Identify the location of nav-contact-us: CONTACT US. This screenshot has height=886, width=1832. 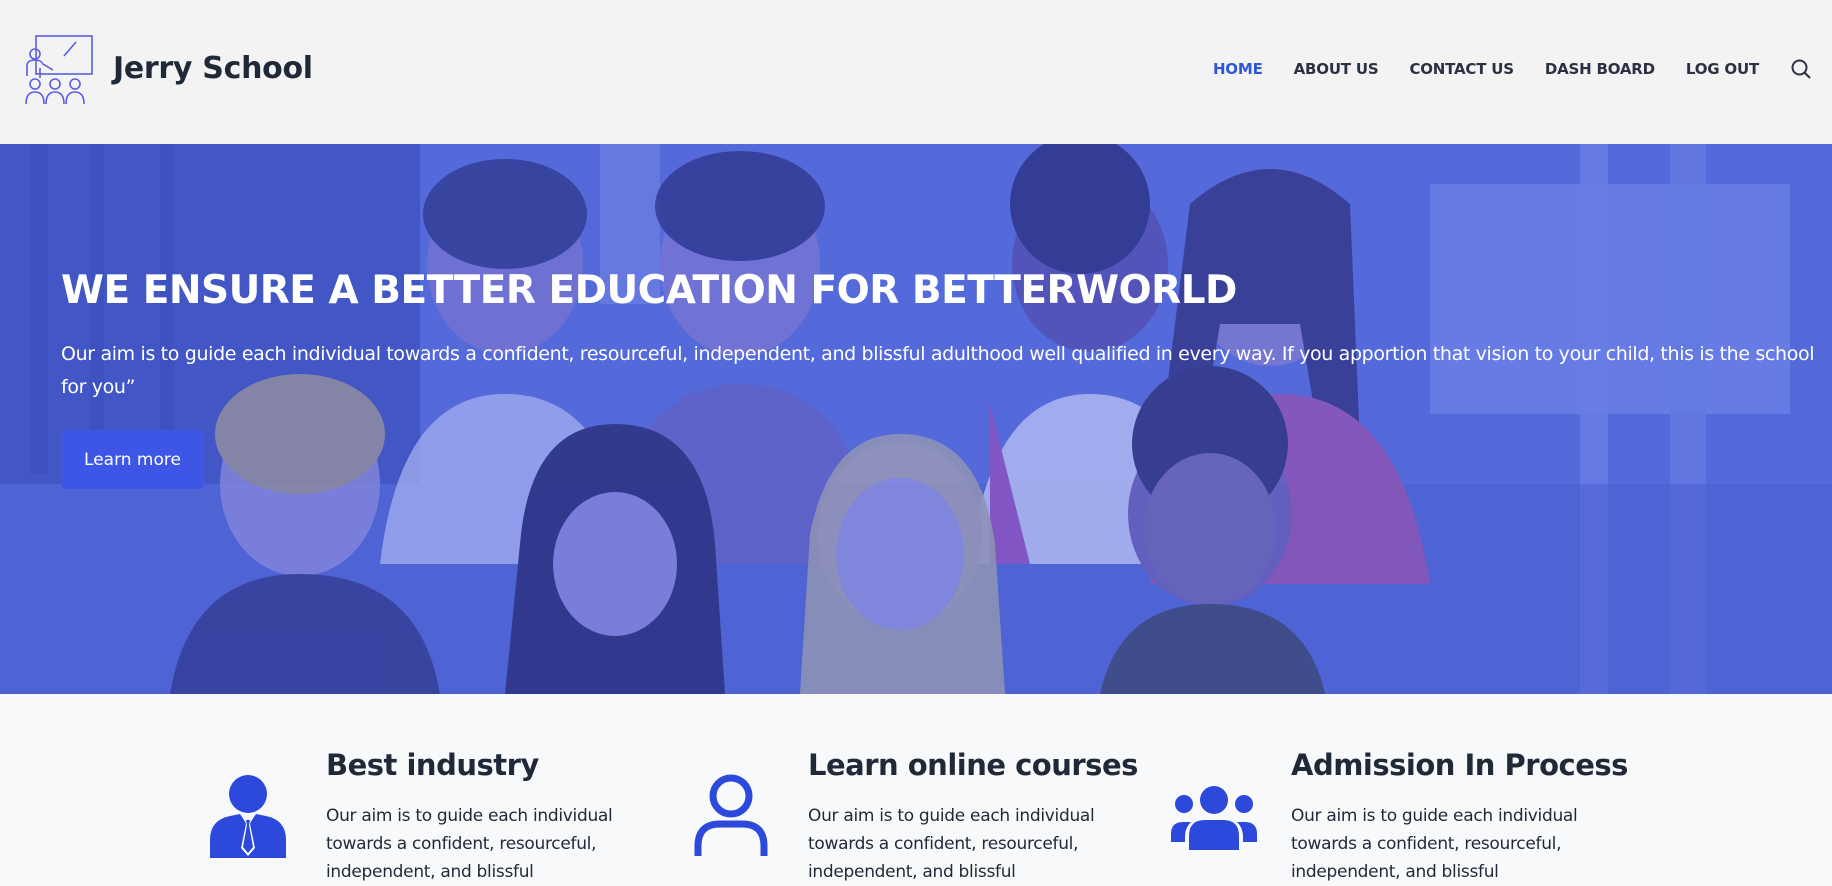
(1461, 69).